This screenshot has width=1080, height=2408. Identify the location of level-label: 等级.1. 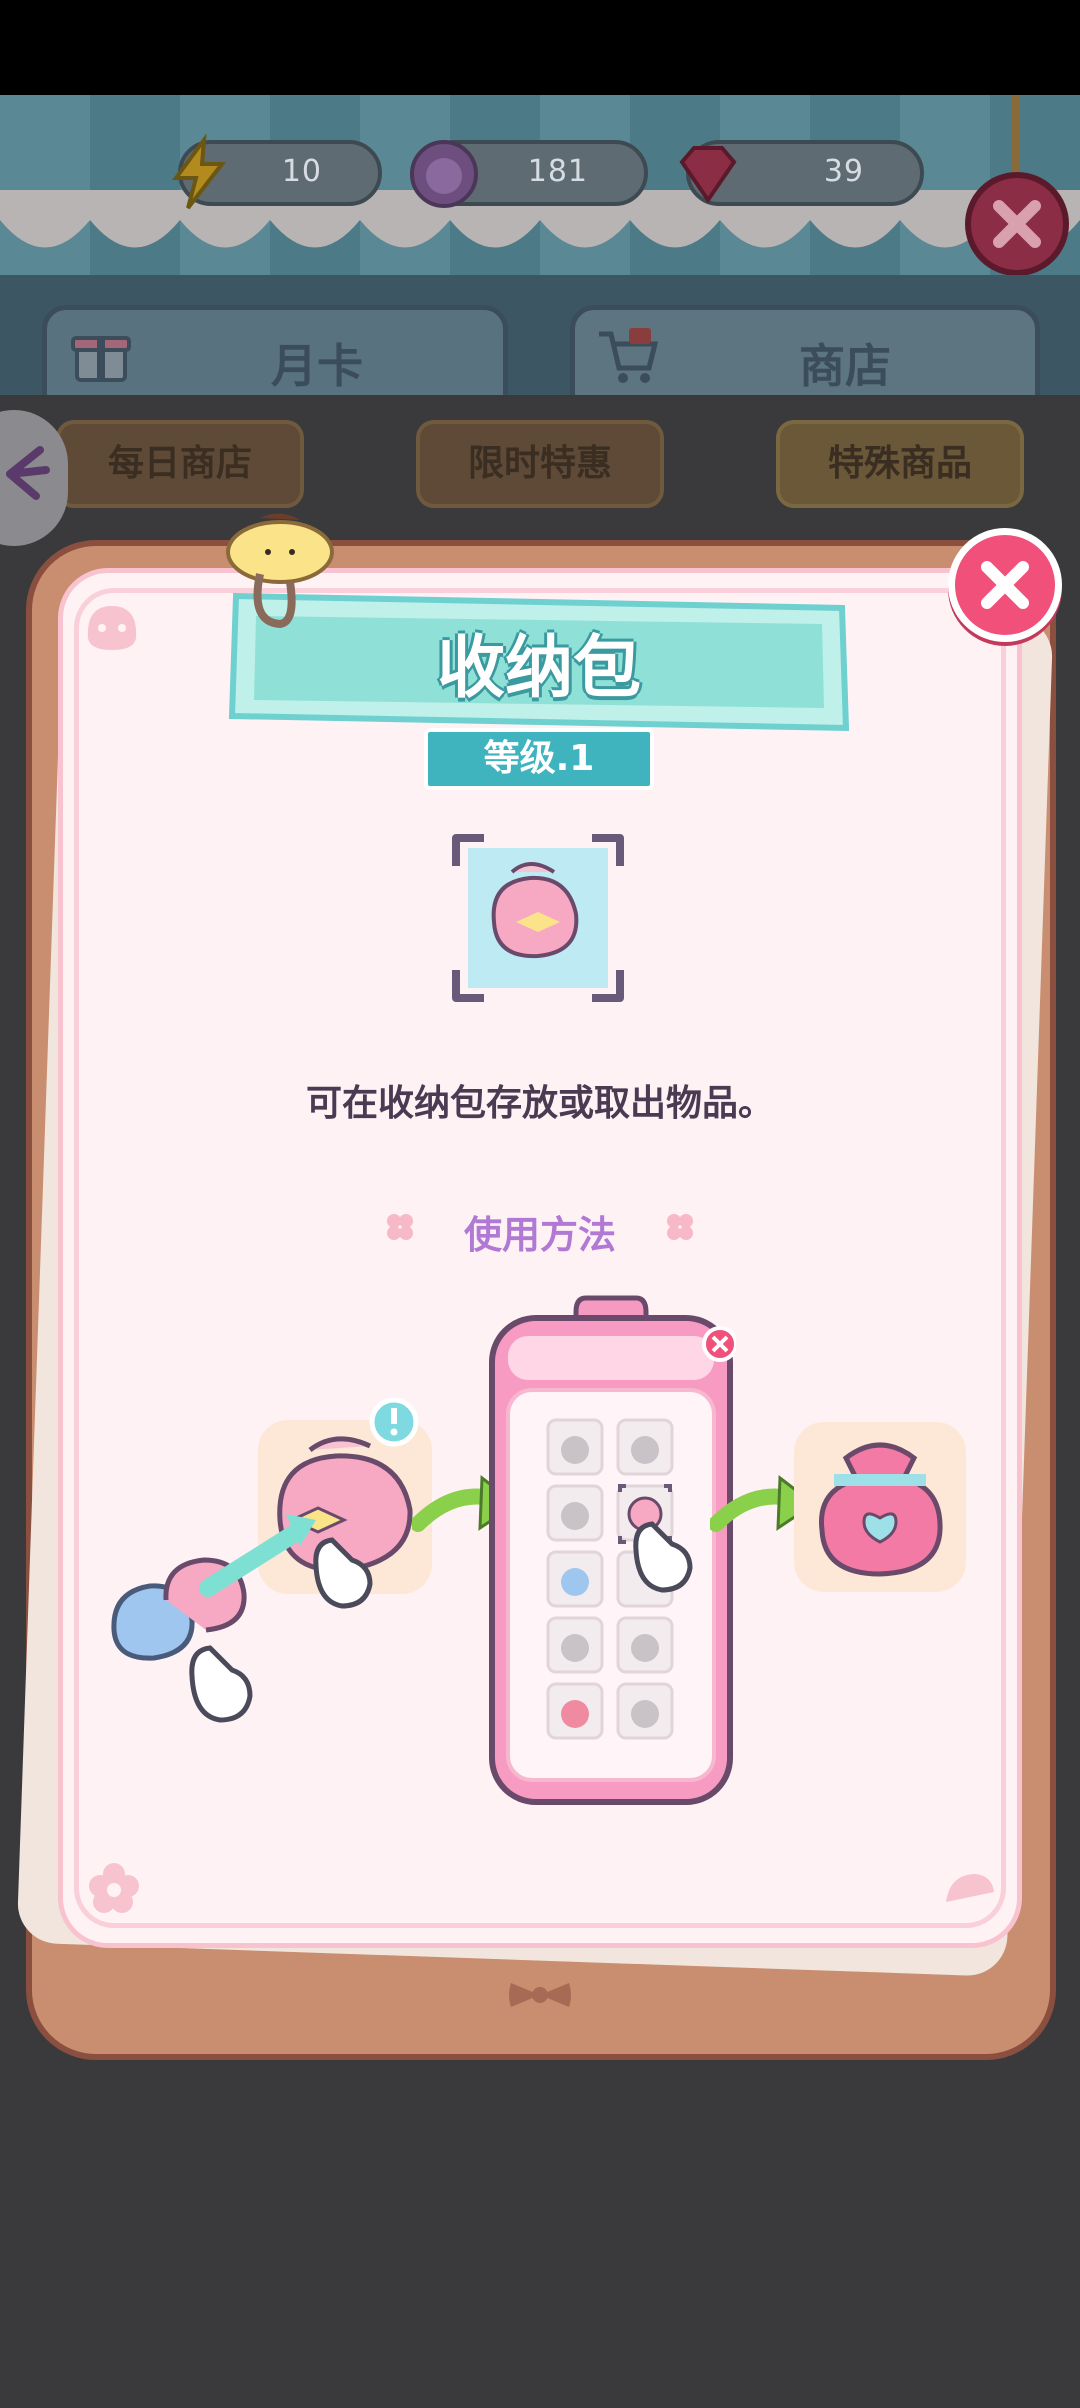
(539, 758).